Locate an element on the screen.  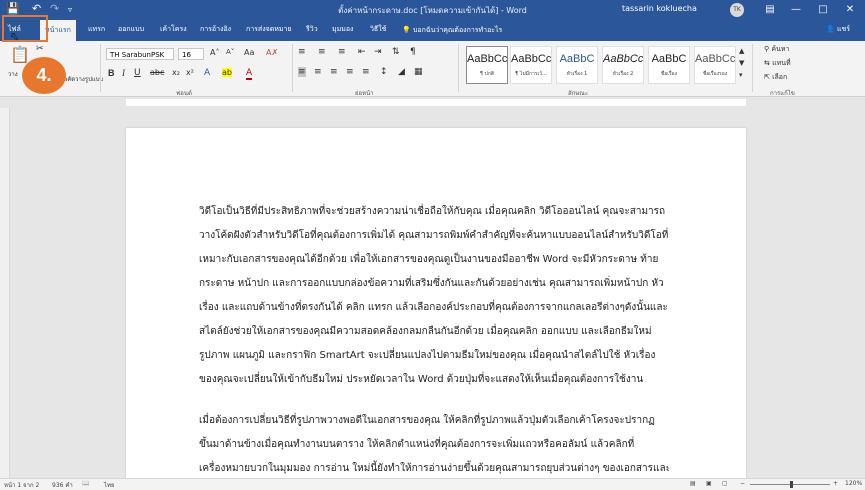
grow-font-icon: A˄ is located at coordinates (214, 52).